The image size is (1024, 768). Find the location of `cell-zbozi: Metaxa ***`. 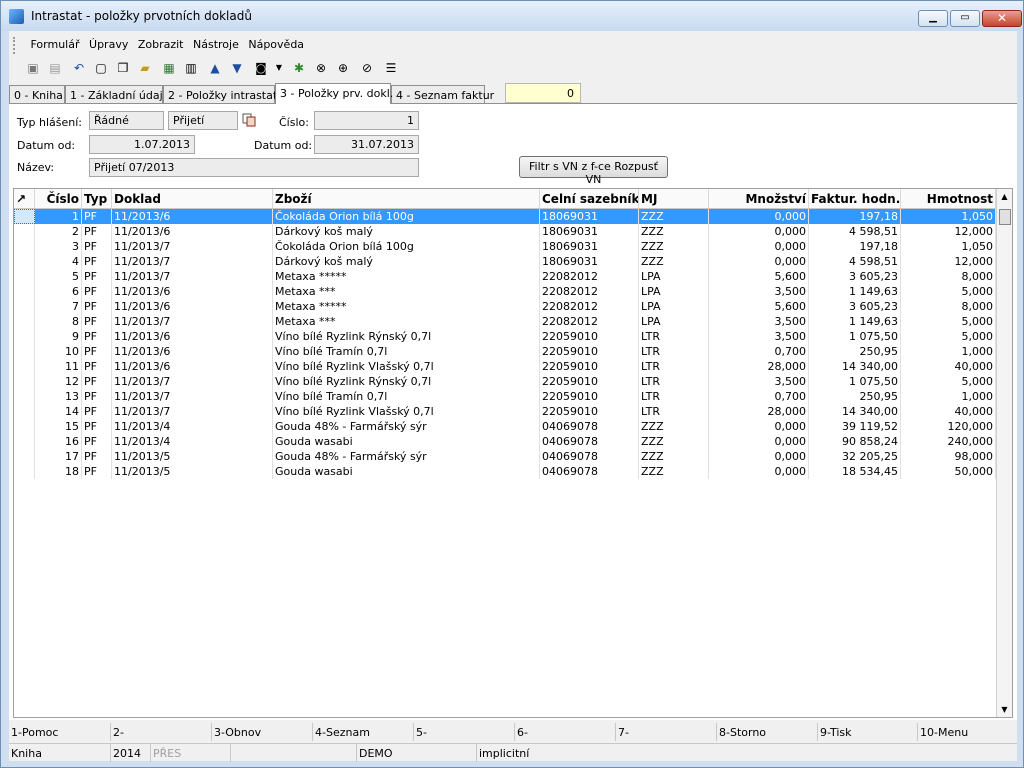

cell-zbozi: Metaxa *** is located at coordinates (406, 291).